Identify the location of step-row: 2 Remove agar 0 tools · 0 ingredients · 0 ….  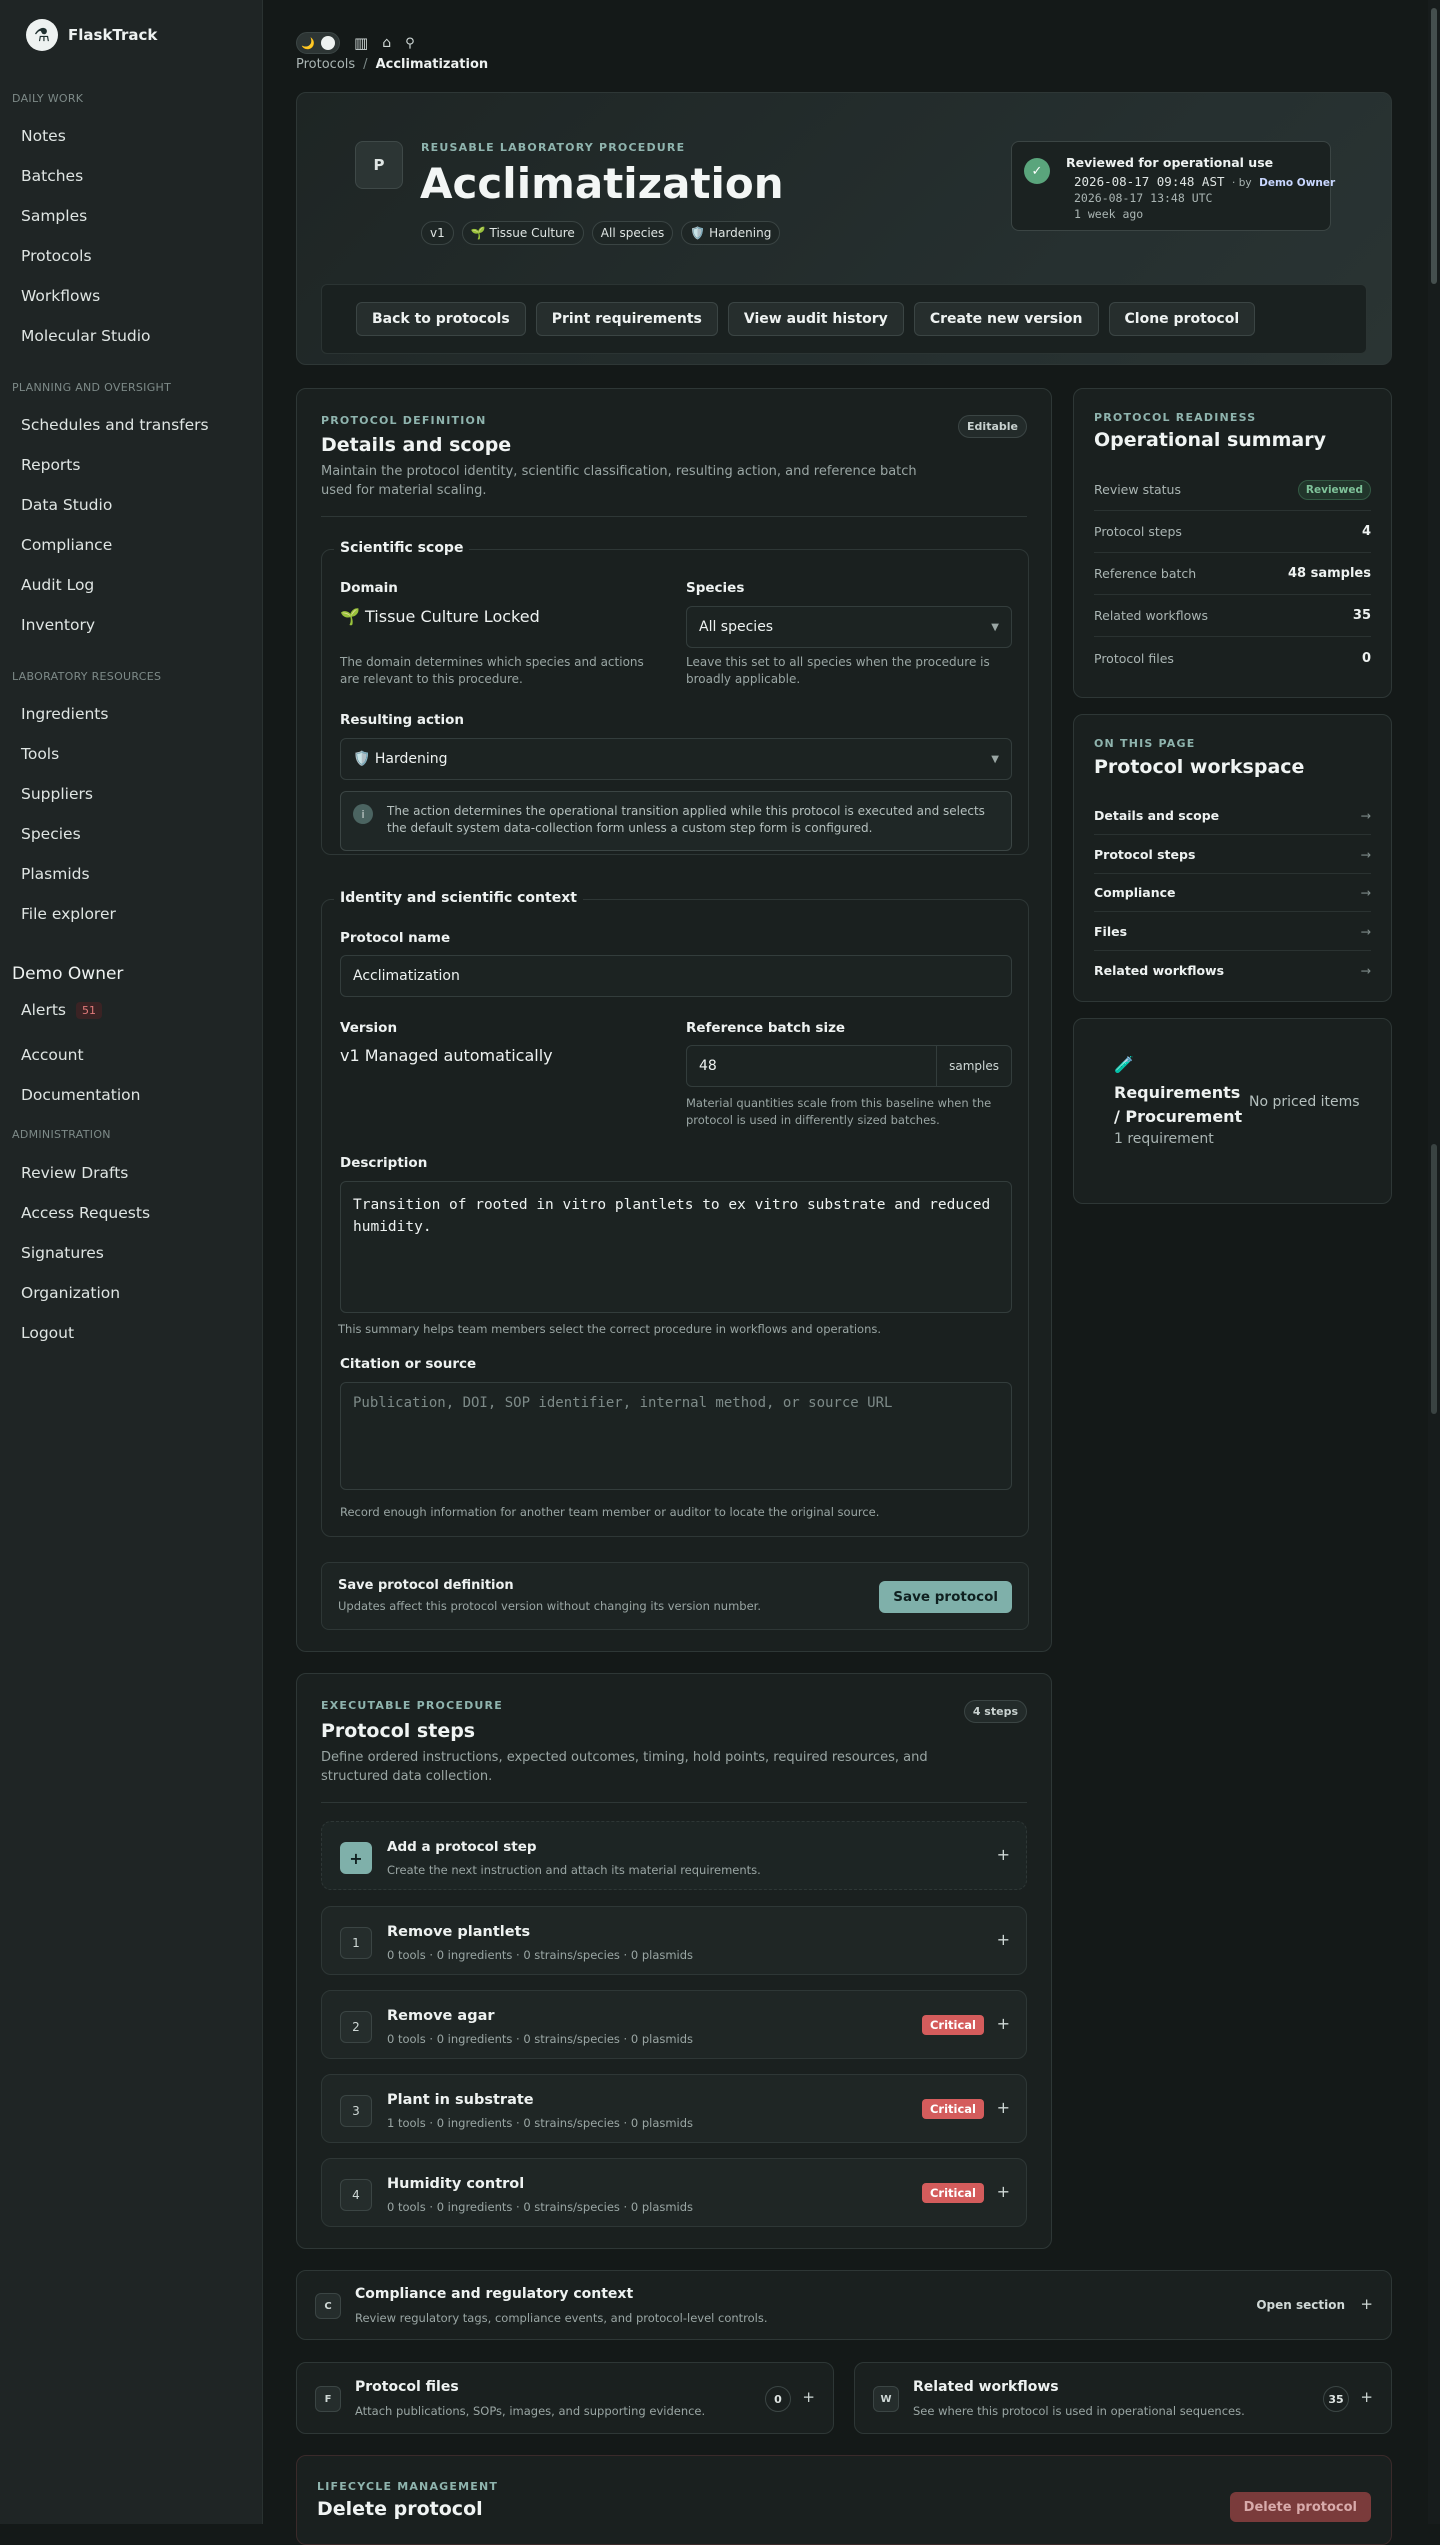
(674, 2024).